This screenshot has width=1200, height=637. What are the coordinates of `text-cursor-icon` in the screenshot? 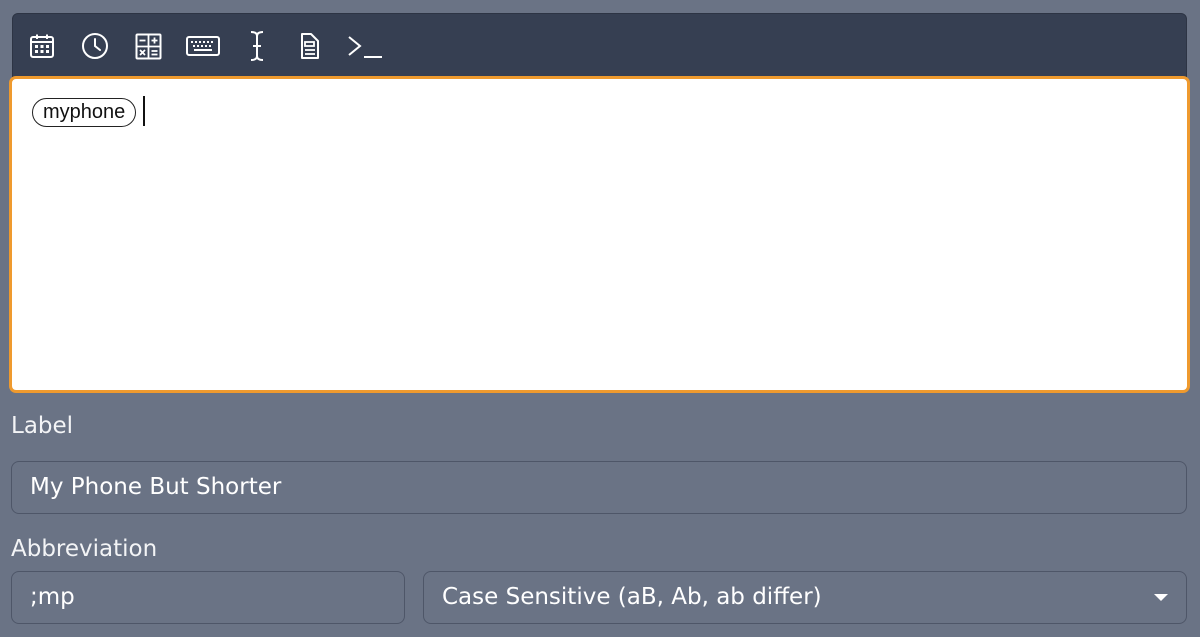 It's located at (257, 46).